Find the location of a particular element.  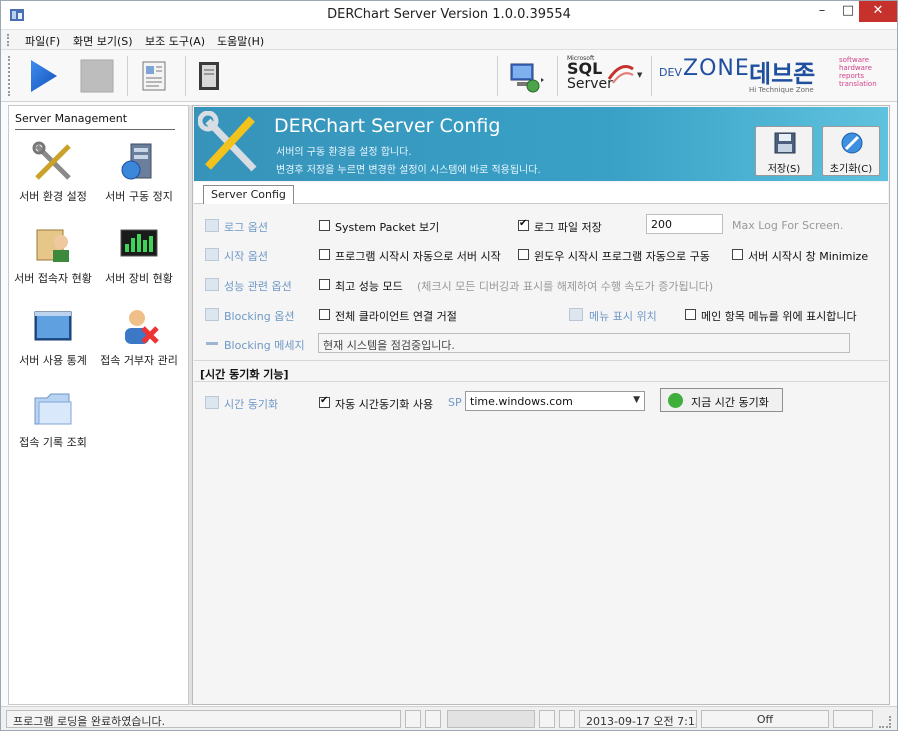

minimize-button: – is located at coordinates (822, 11).